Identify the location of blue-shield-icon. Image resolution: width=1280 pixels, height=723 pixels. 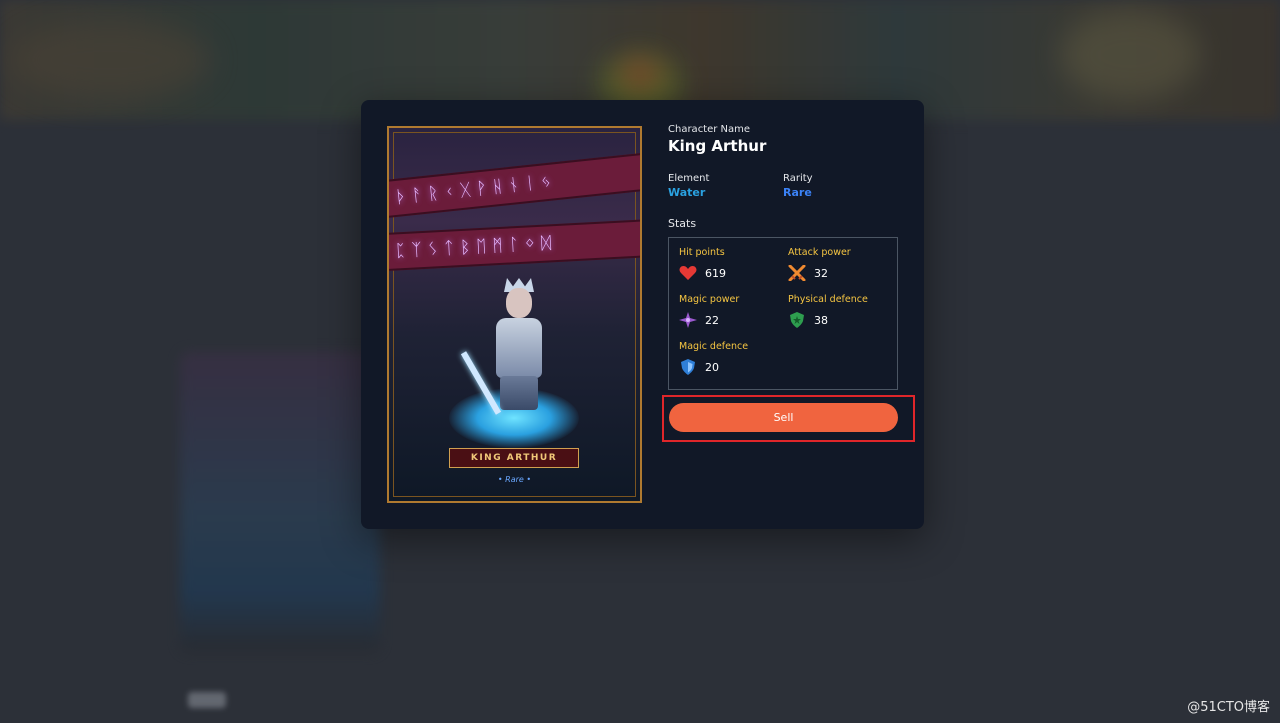
(688, 367).